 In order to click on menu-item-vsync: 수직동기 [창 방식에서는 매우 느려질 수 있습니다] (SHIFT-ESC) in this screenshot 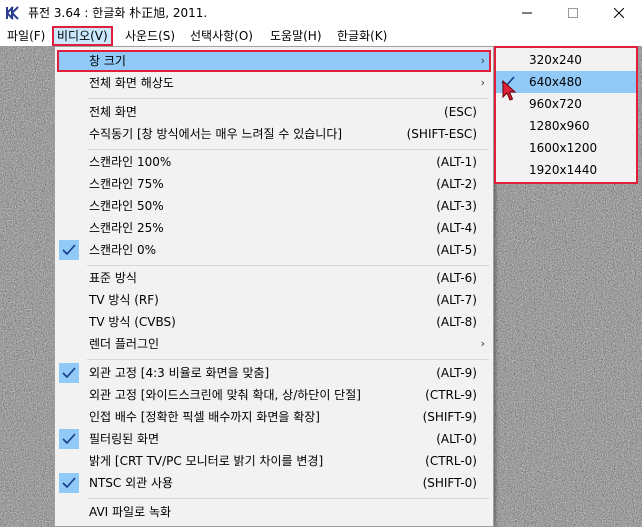, I will do `click(274, 134)`.